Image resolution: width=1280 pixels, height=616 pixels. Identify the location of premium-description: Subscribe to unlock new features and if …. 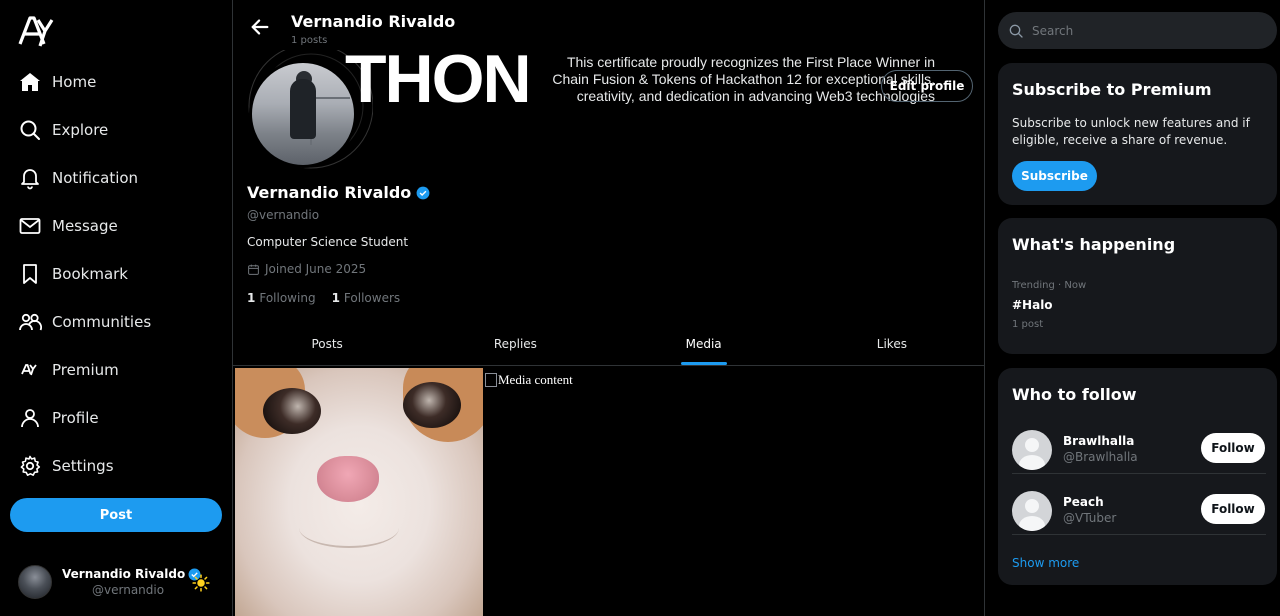
(1131, 131).